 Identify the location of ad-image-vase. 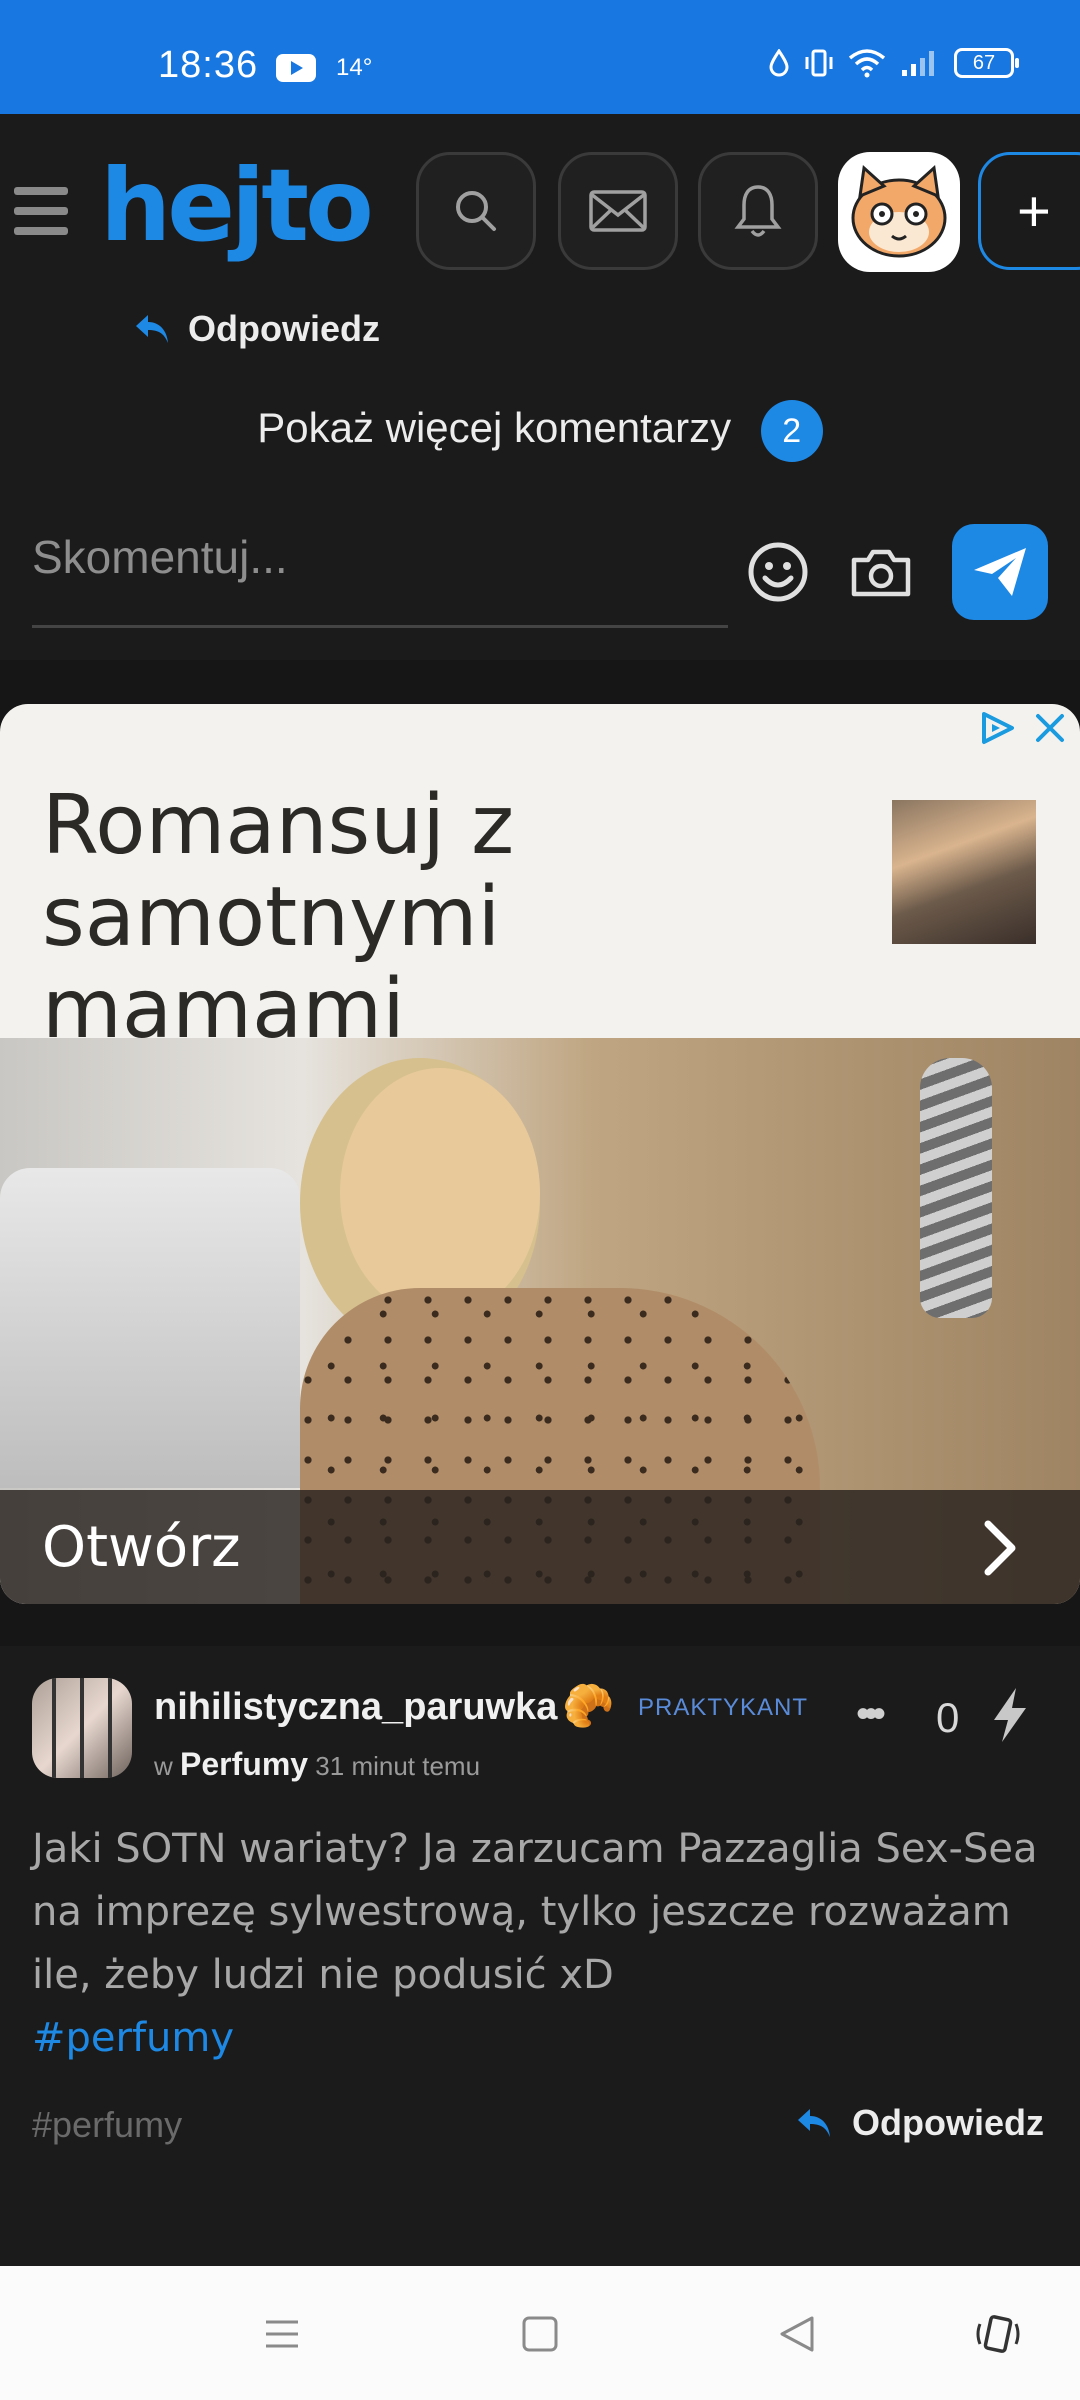
(956, 1188).